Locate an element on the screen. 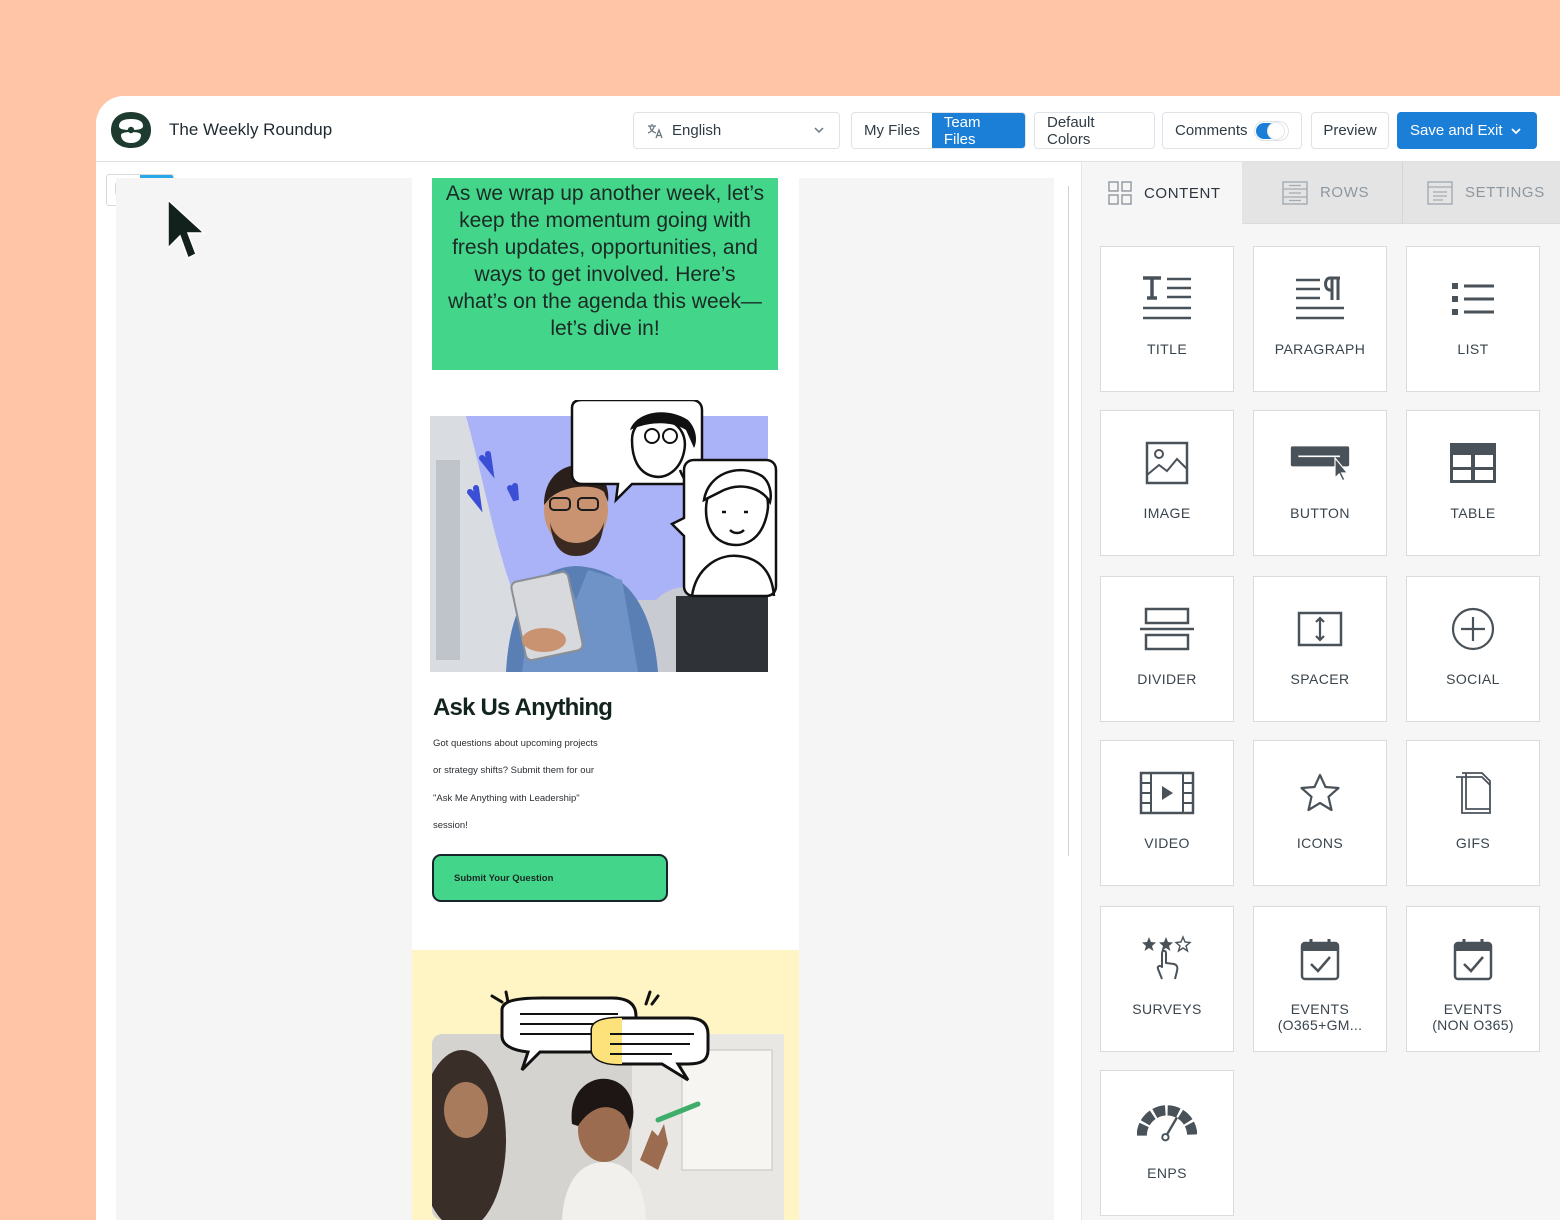  tab-content-label: CONTENT is located at coordinates (1182, 193).